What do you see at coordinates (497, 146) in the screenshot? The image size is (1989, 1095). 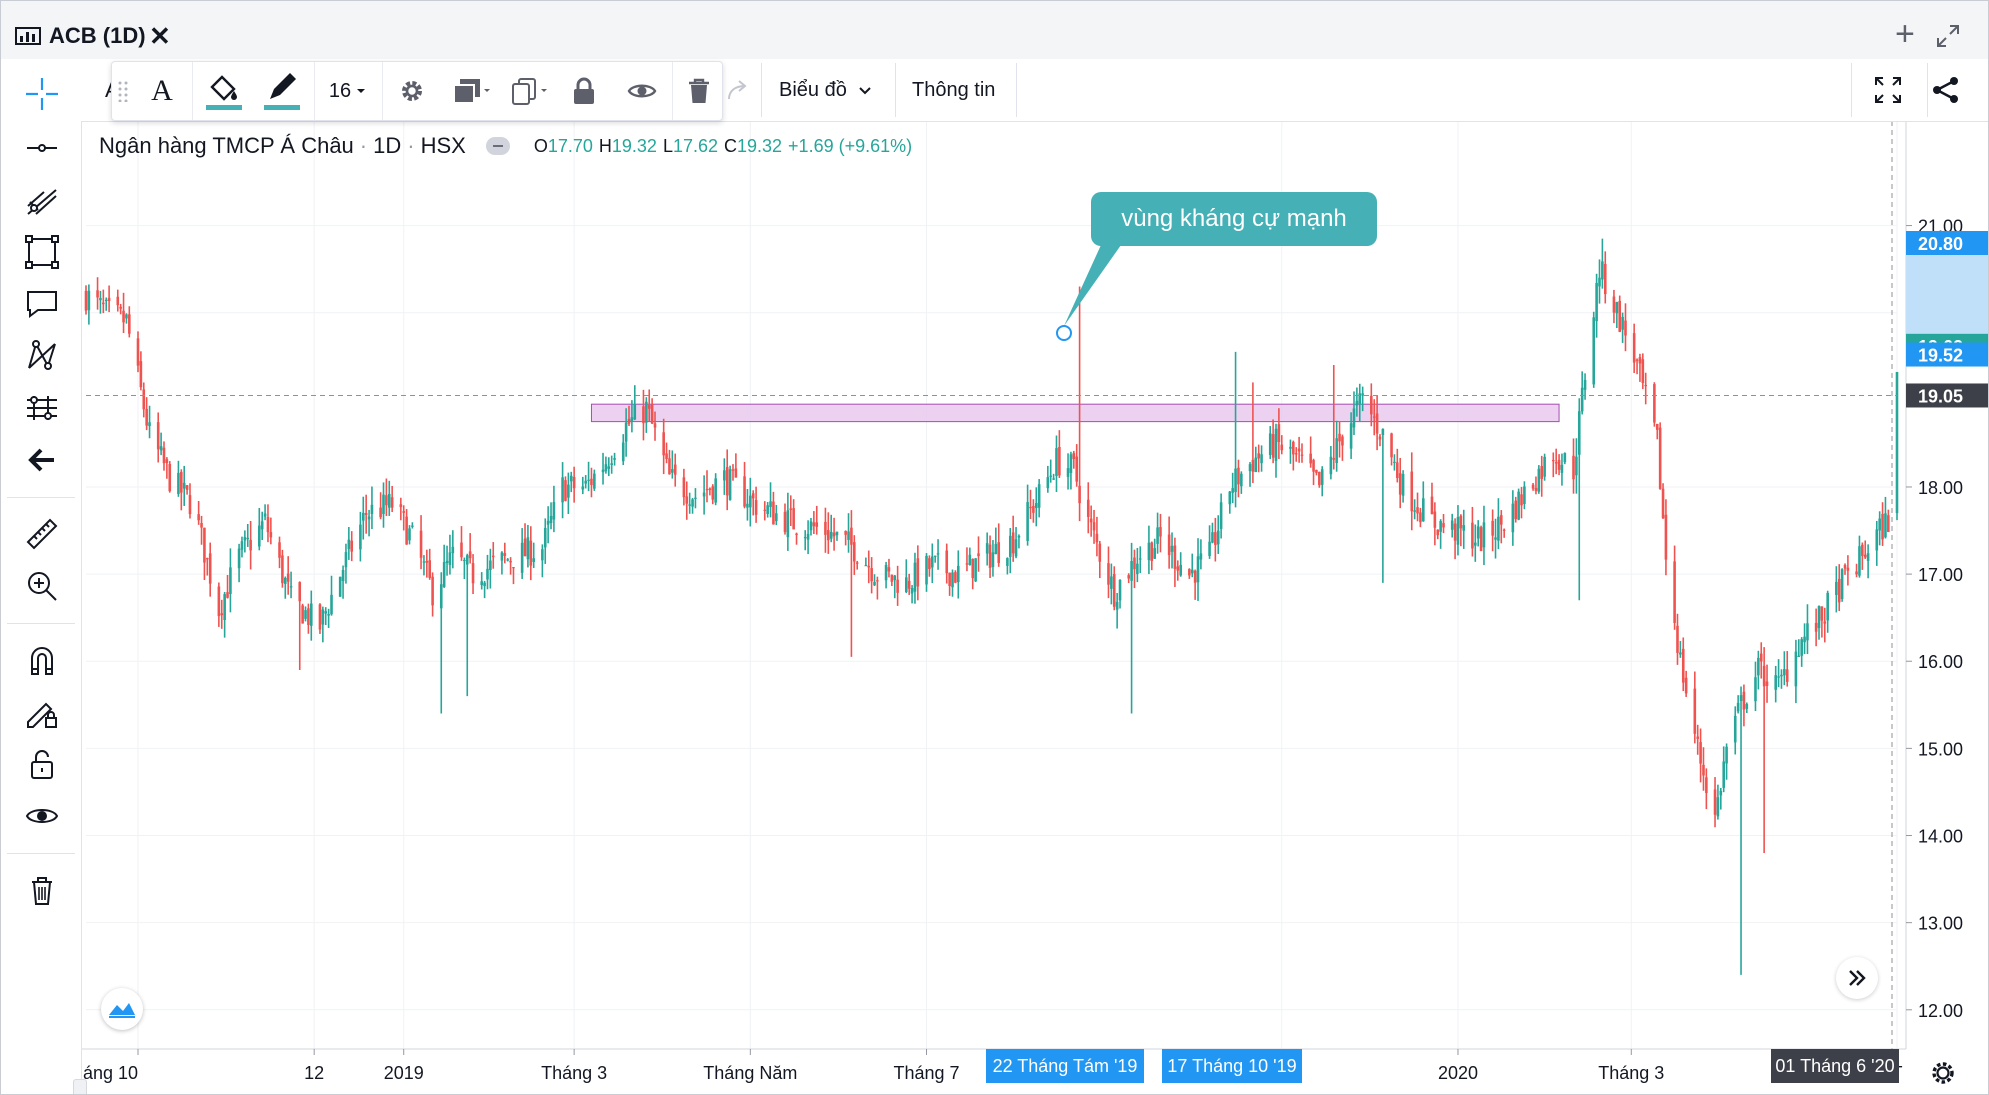 I see `legend-collapse-toggle` at bounding box center [497, 146].